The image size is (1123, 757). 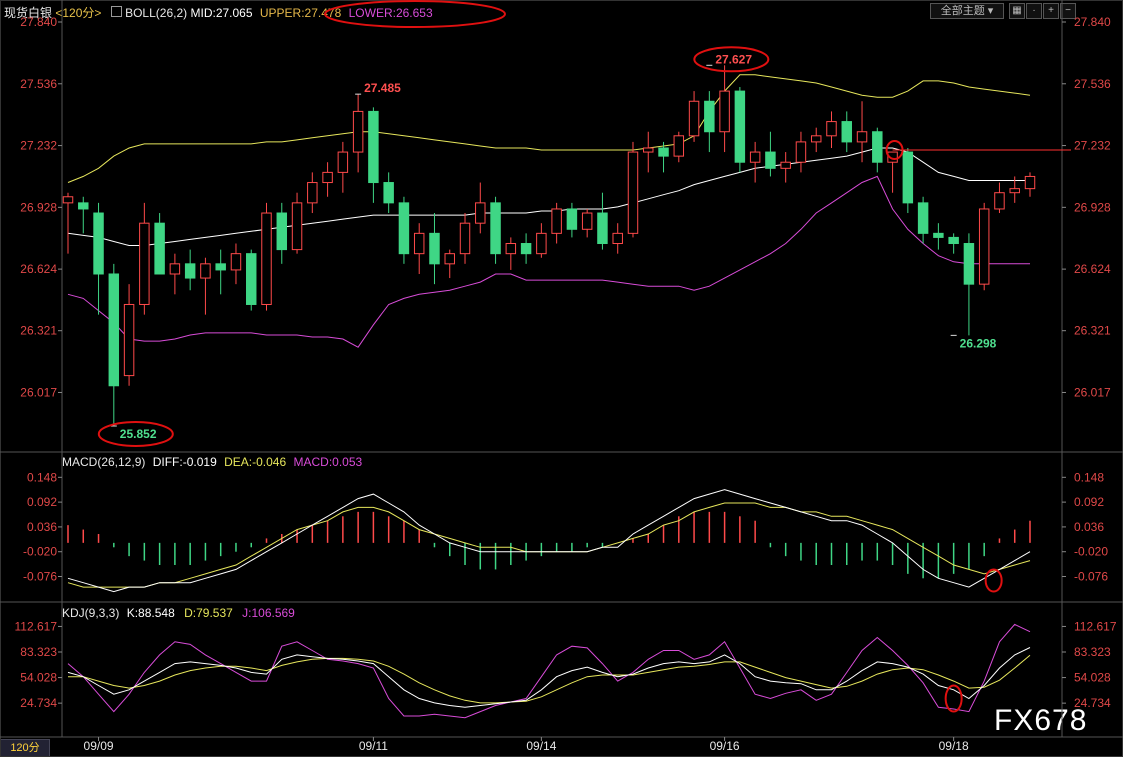 What do you see at coordinates (1092, 146) in the screenshot?
I see `price-y-tick-label-right: 27.232` at bounding box center [1092, 146].